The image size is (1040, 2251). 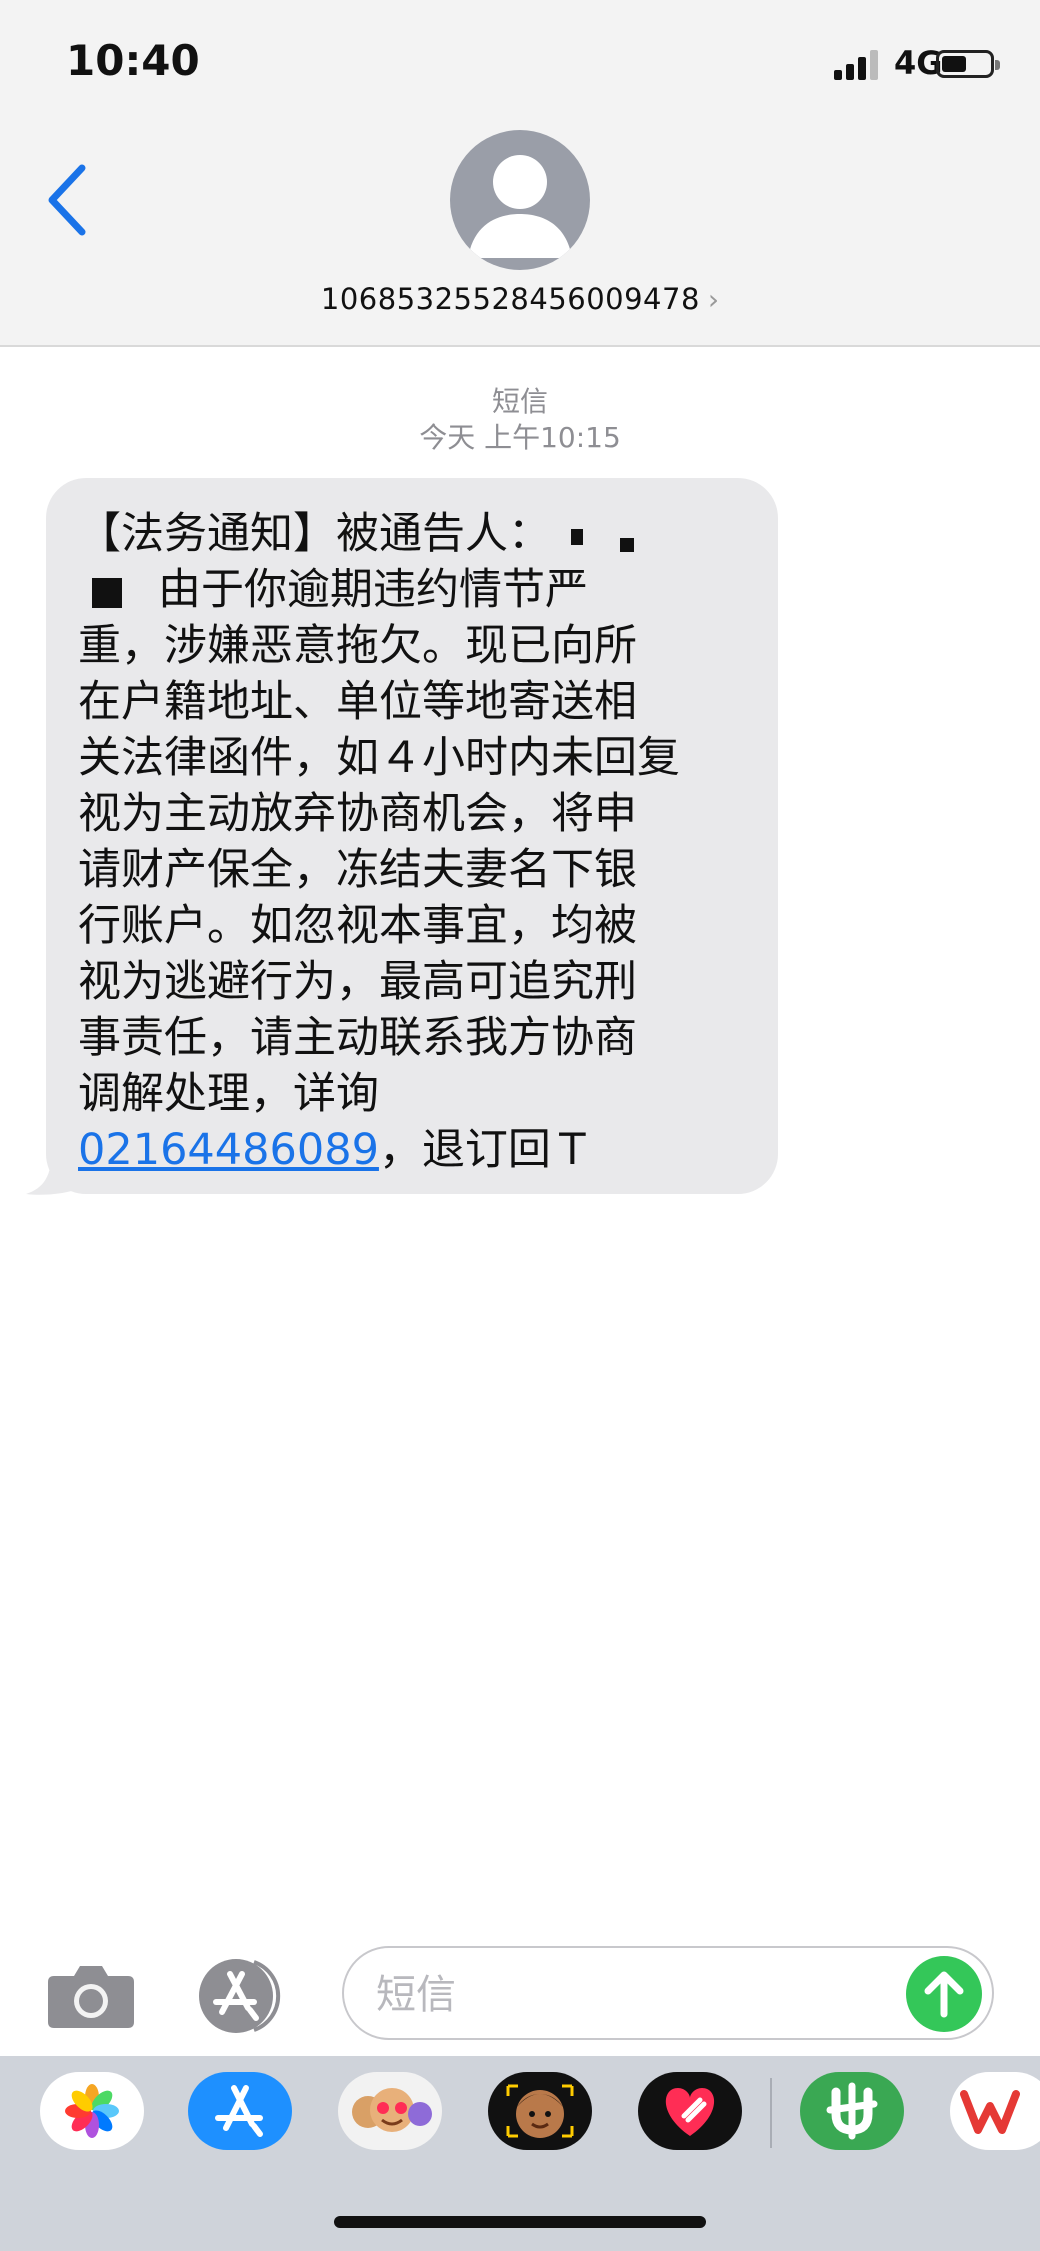 I want to click on message-line: 视为逃避行为，最高可追究刑, so click(x=357, y=982).